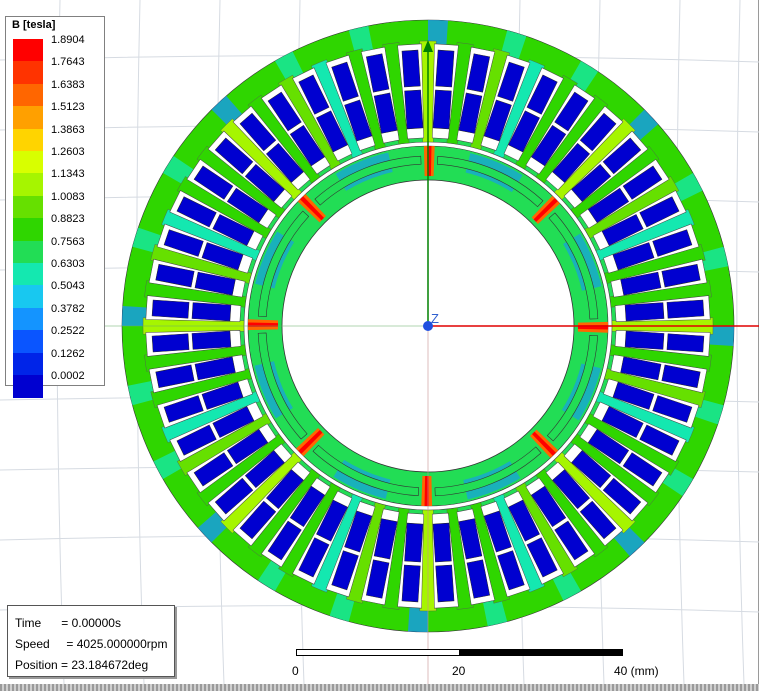 The image size is (759, 691). What do you see at coordinates (68, 84) in the screenshot?
I see `legend-label: 1.6383` at bounding box center [68, 84].